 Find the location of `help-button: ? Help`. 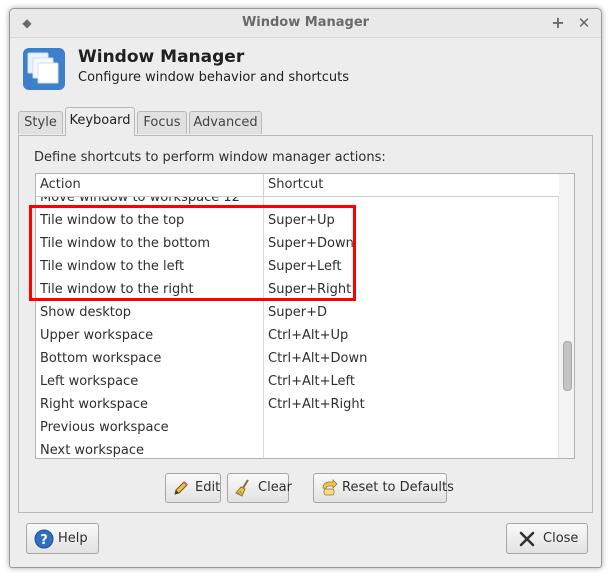

help-button: ? Help is located at coordinates (62, 538).